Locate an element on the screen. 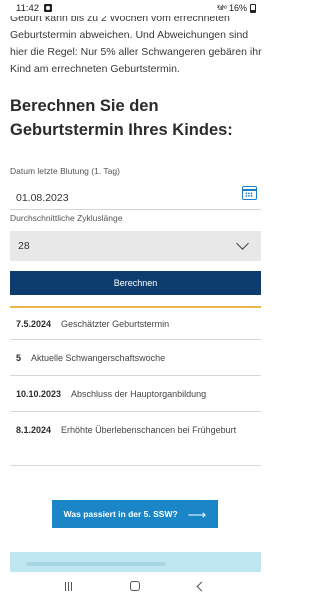 The width and height of the screenshot is (320, 600). calculate-button: Berechnen is located at coordinates (135, 283).